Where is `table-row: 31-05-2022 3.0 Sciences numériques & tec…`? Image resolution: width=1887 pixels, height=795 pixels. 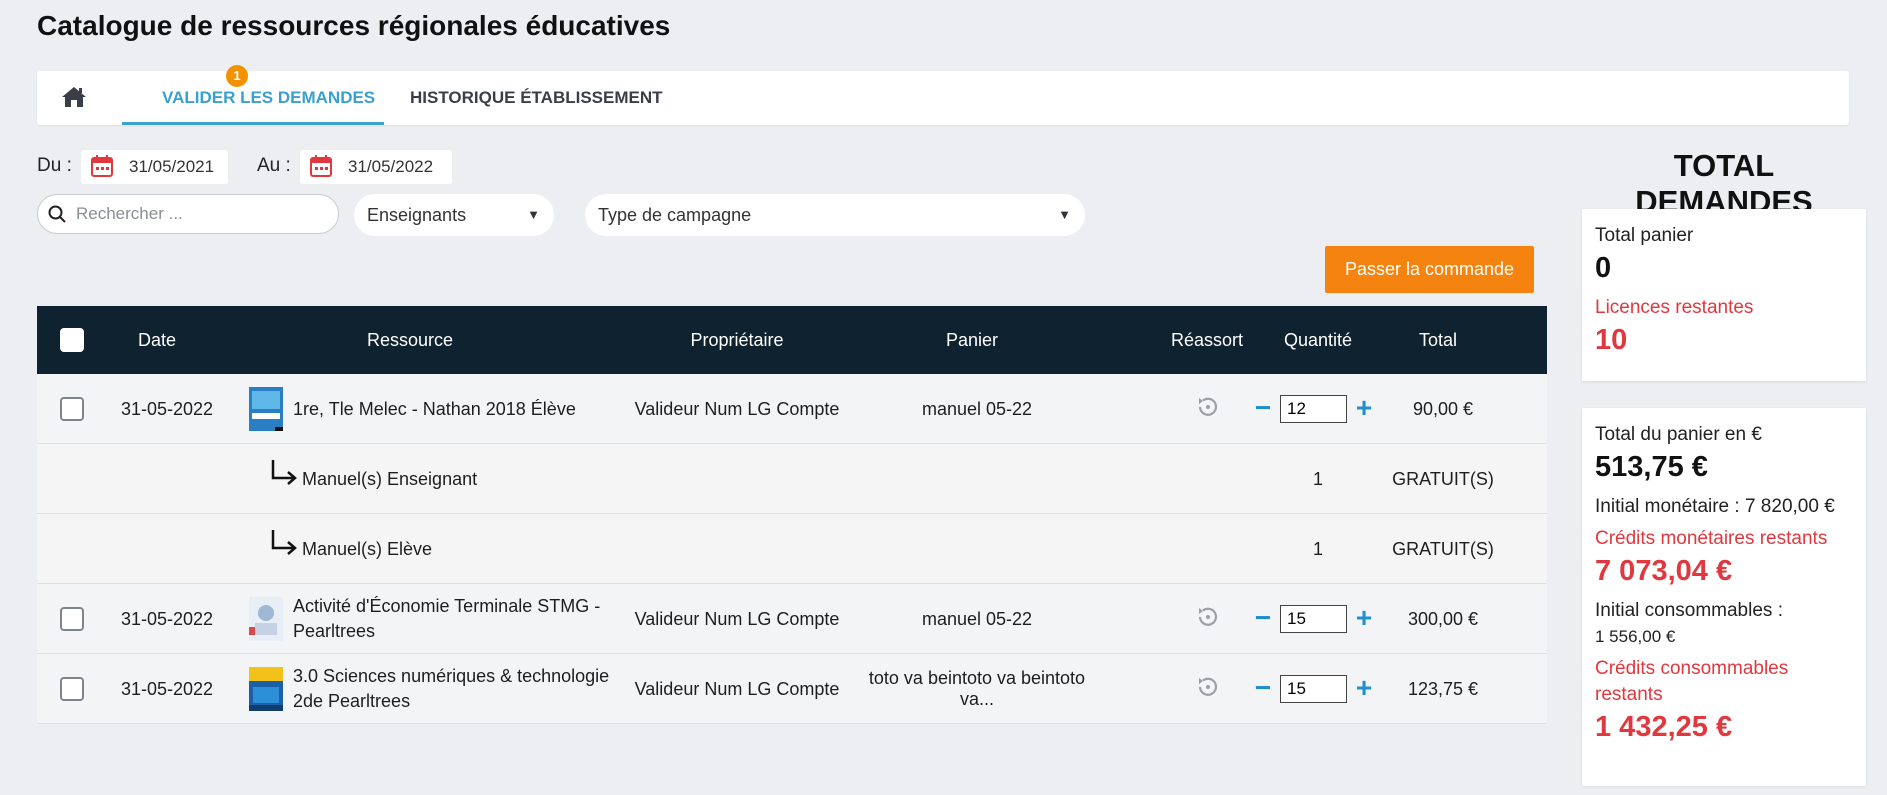
table-row: 31-05-2022 3.0 Sciences numériques & tec… is located at coordinates (792, 689).